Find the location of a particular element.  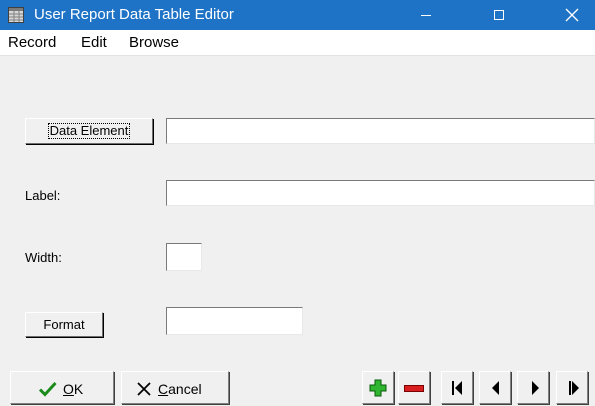

cancel-button-label: Cancel is located at coordinates (180, 389).